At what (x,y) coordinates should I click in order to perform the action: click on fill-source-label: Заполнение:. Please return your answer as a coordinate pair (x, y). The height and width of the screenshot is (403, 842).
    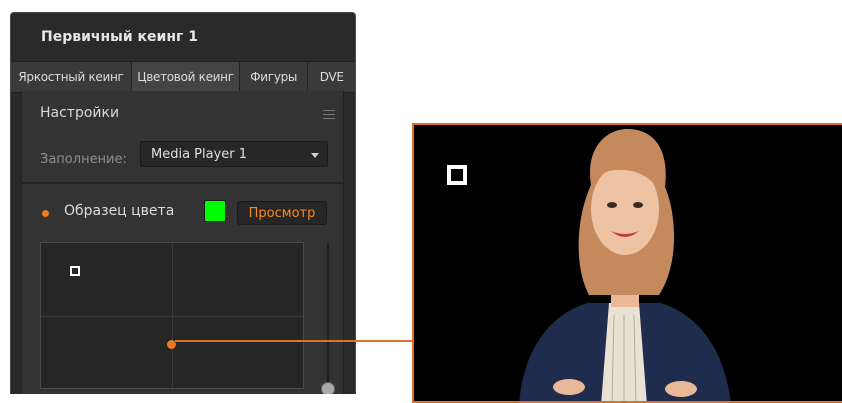
    Looking at the image, I should click on (83, 159).